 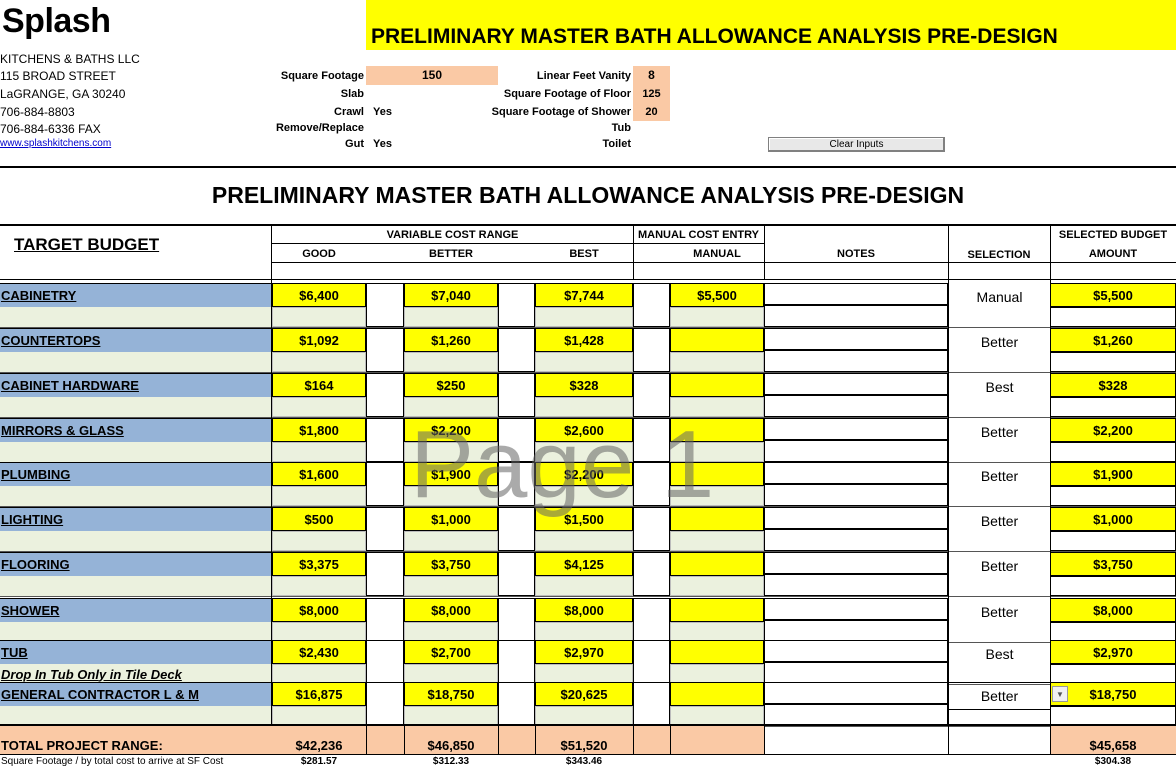 What do you see at coordinates (136, 474) in the screenshot?
I see `category-label: PLUMBING` at bounding box center [136, 474].